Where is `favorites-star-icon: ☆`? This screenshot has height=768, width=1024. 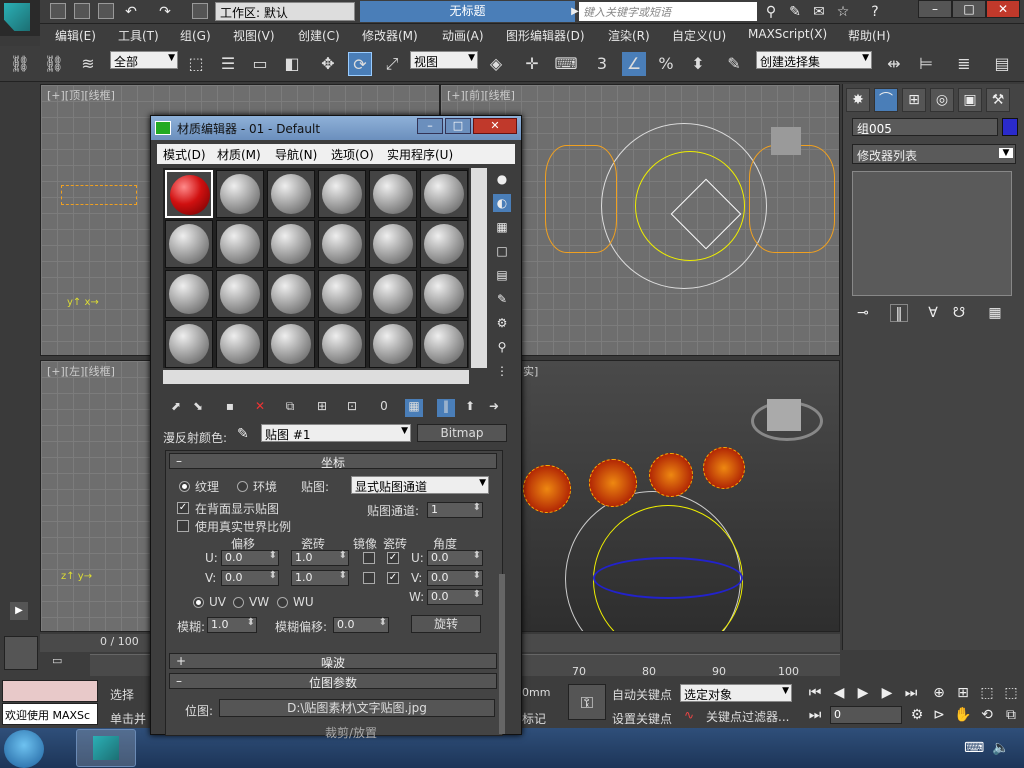 favorites-star-icon: ☆ is located at coordinates (843, 12).